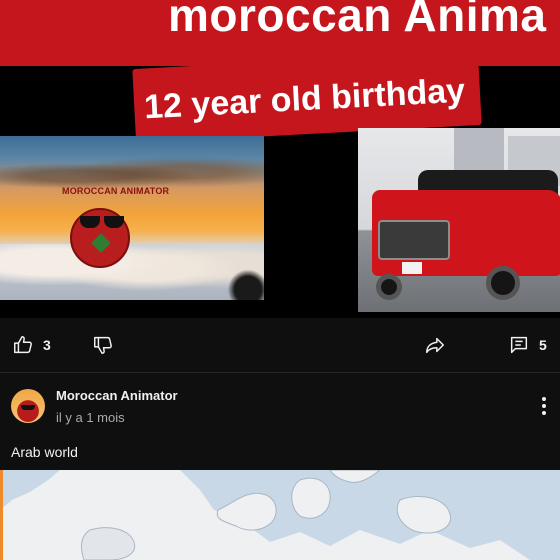 The width and height of the screenshot is (560, 560). Describe the element at coordinates (280, 345) in the screenshot. I see `action-bar: 3 5` at that location.